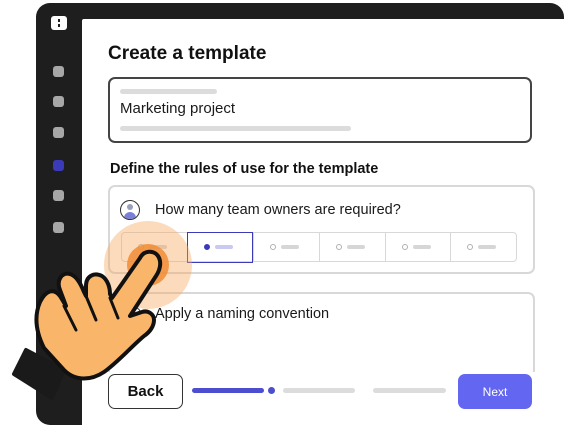 This screenshot has width=573, height=426. Describe the element at coordinates (87, 324) in the screenshot. I see `pointing-hand-icon` at that location.